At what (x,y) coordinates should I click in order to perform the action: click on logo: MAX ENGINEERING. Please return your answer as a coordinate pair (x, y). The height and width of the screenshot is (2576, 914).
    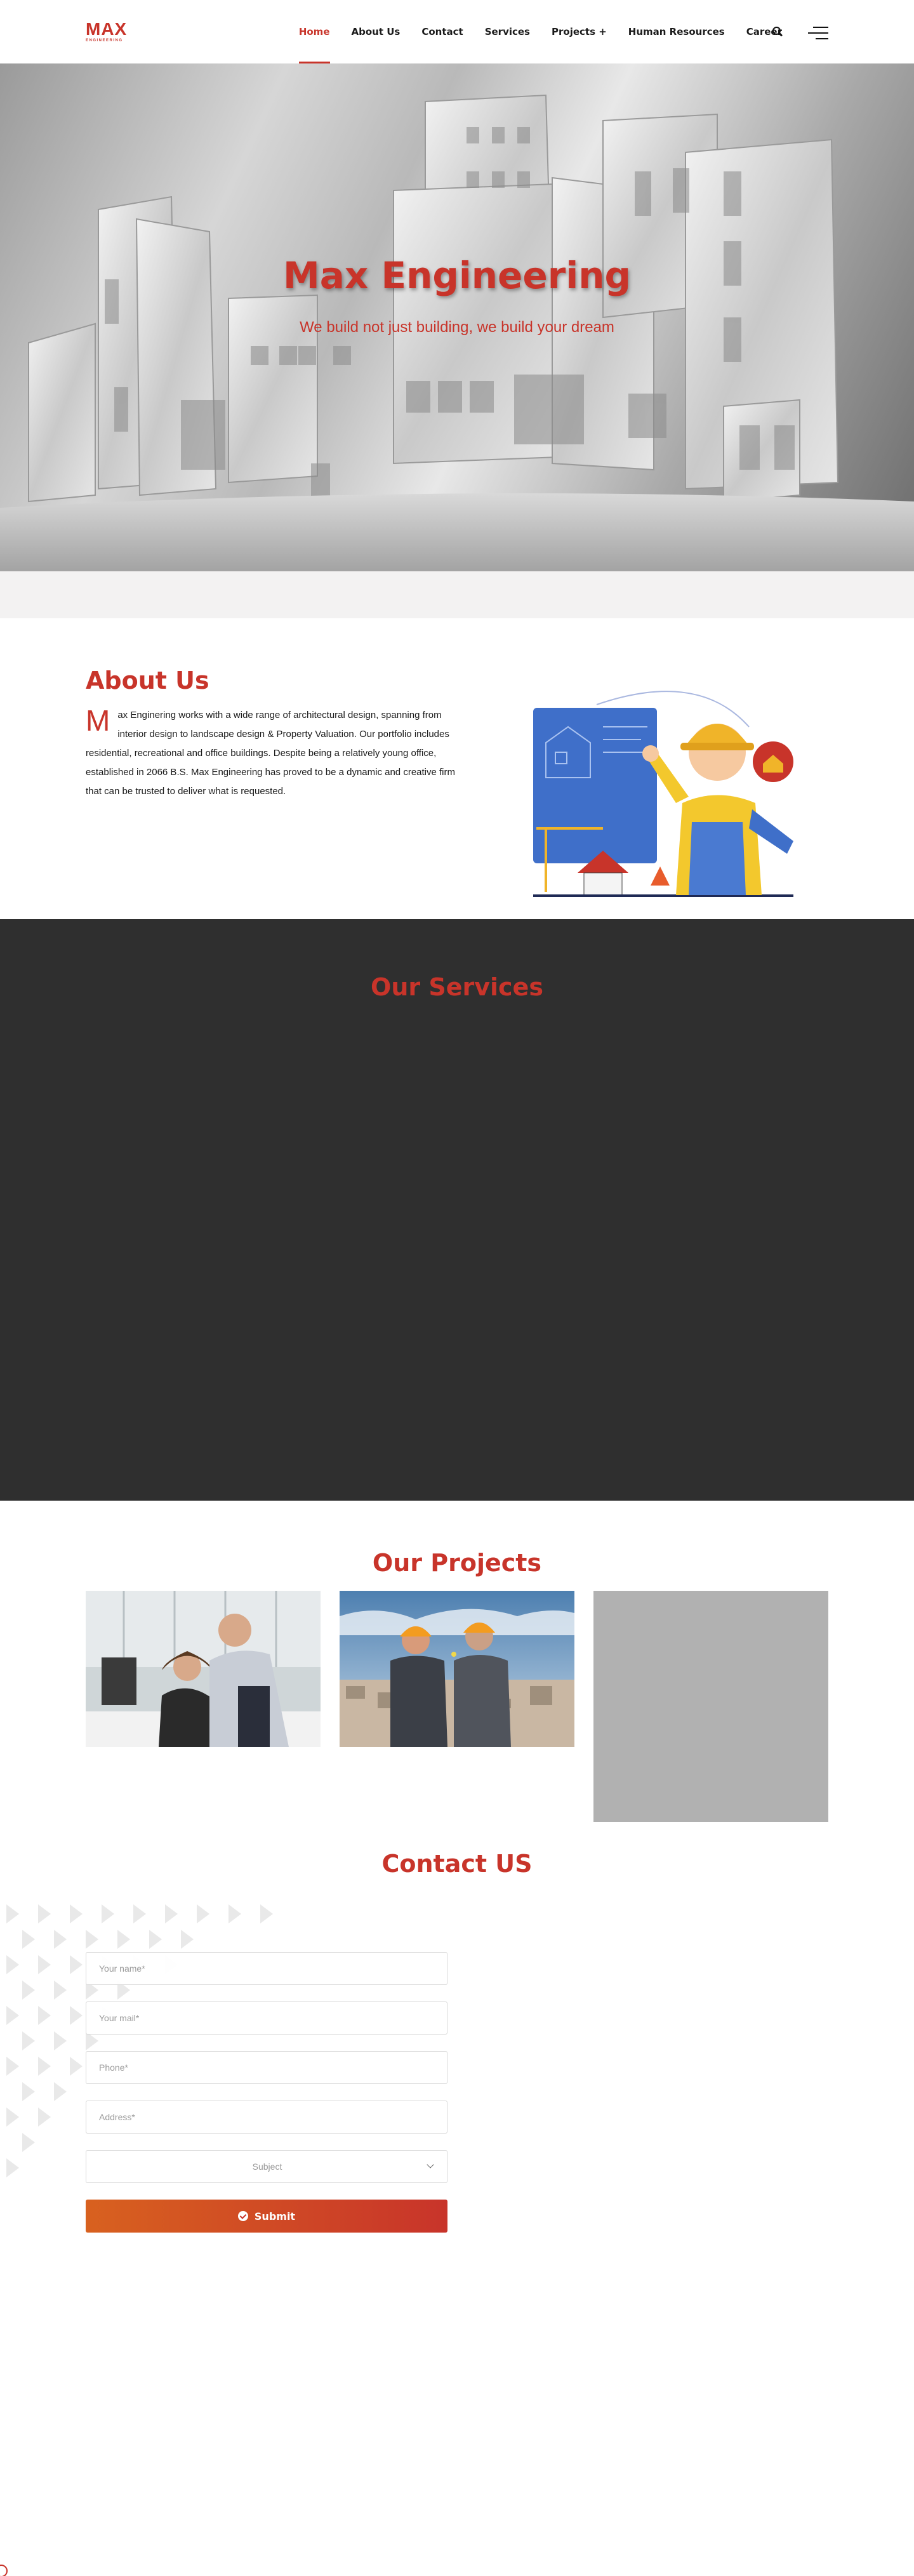
    Looking at the image, I should click on (108, 31).